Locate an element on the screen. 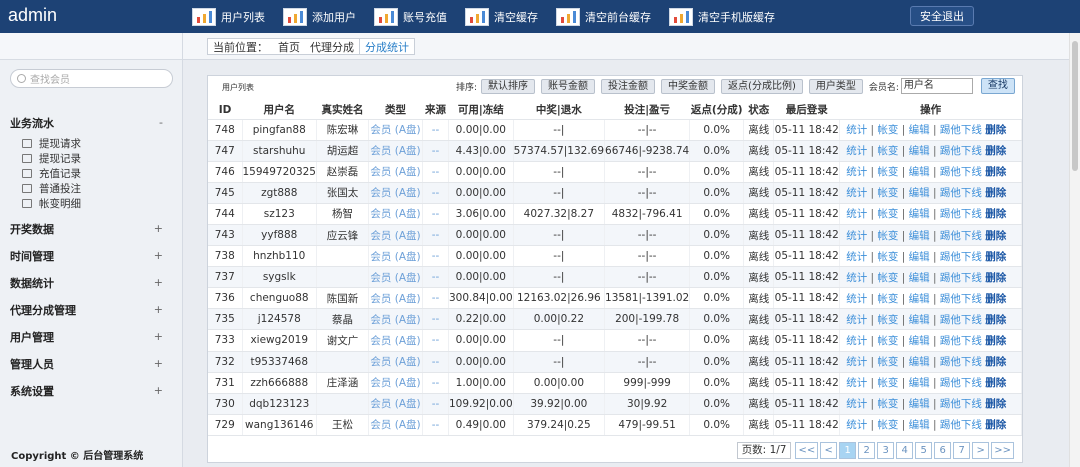  page-button: 6 is located at coordinates (943, 450).